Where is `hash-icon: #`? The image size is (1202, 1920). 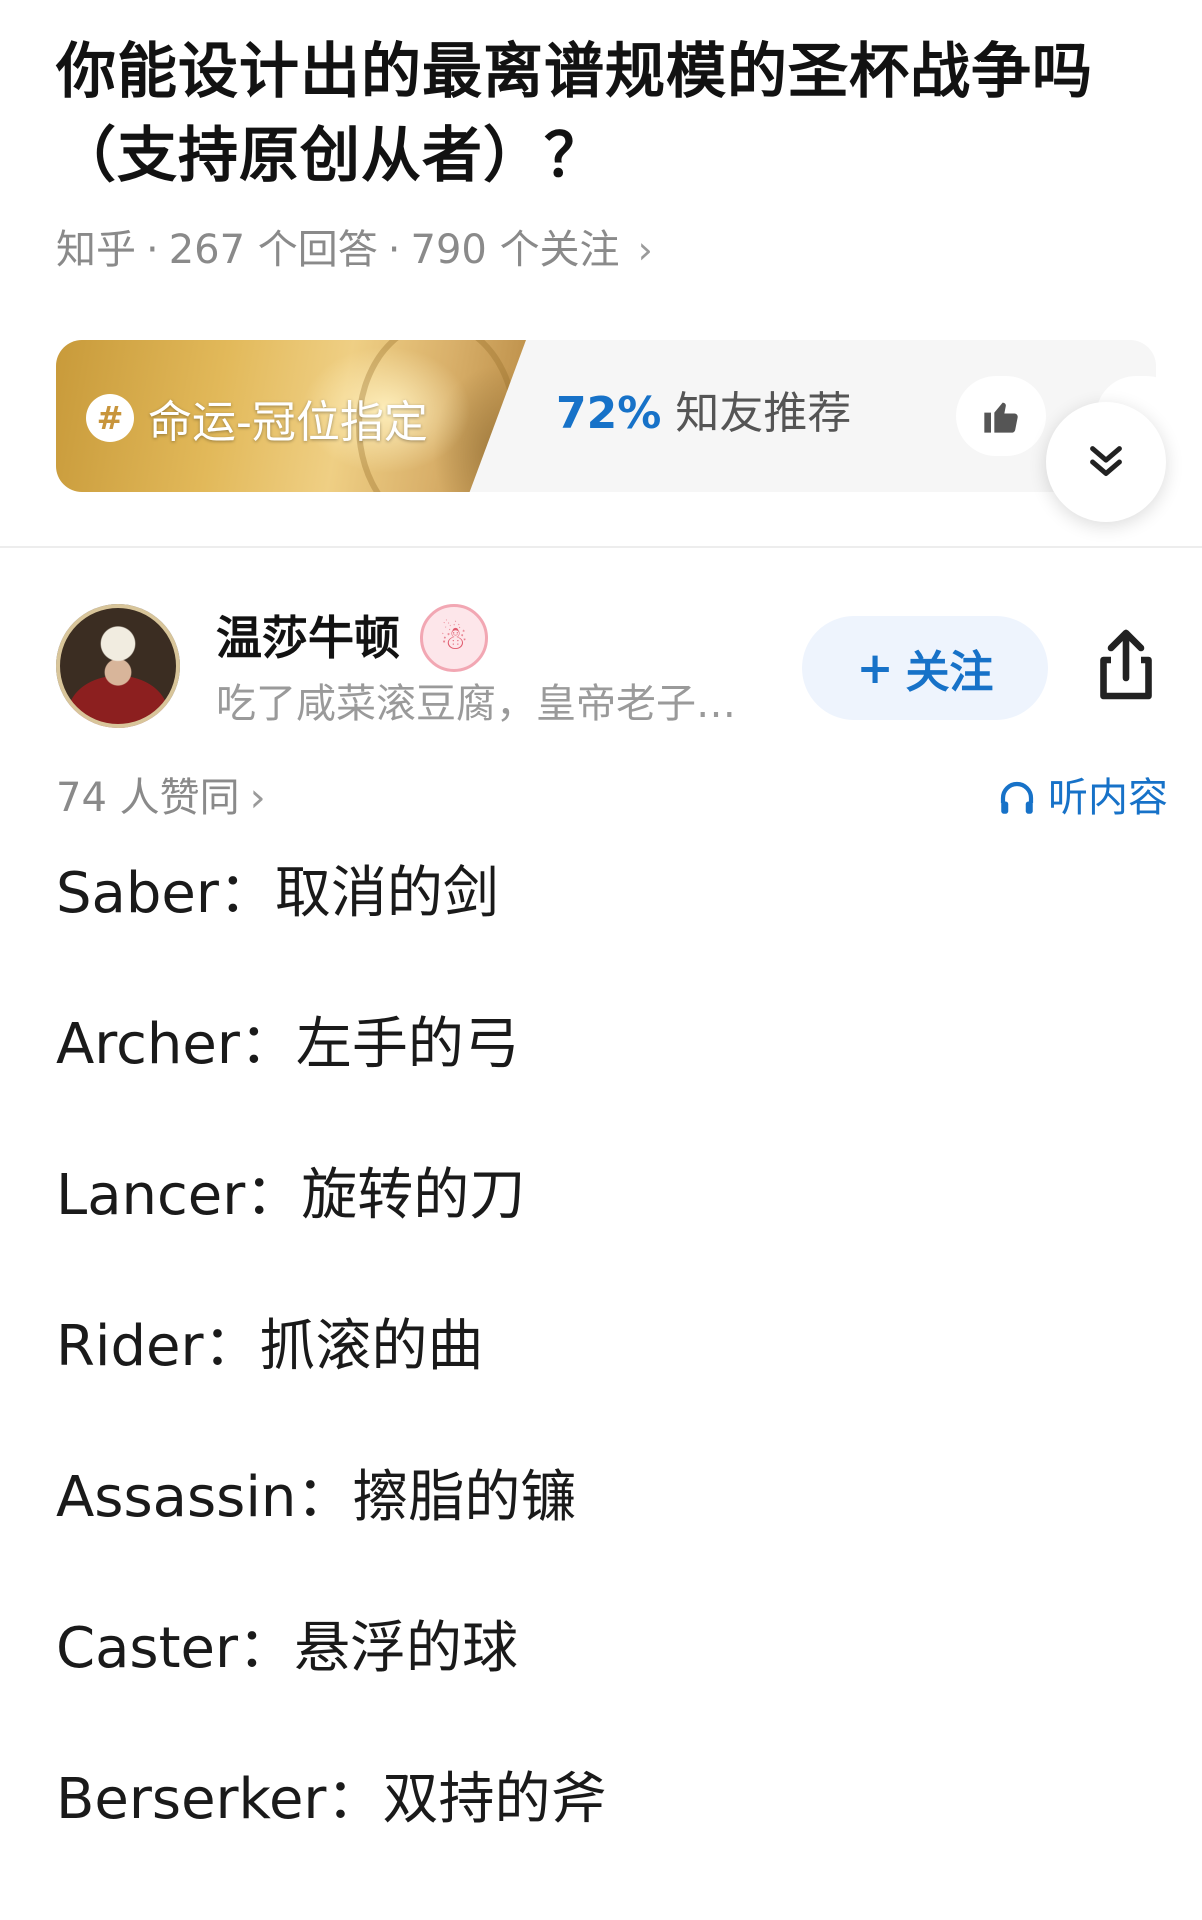 hash-icon: # is located at coordinates (110, 418).